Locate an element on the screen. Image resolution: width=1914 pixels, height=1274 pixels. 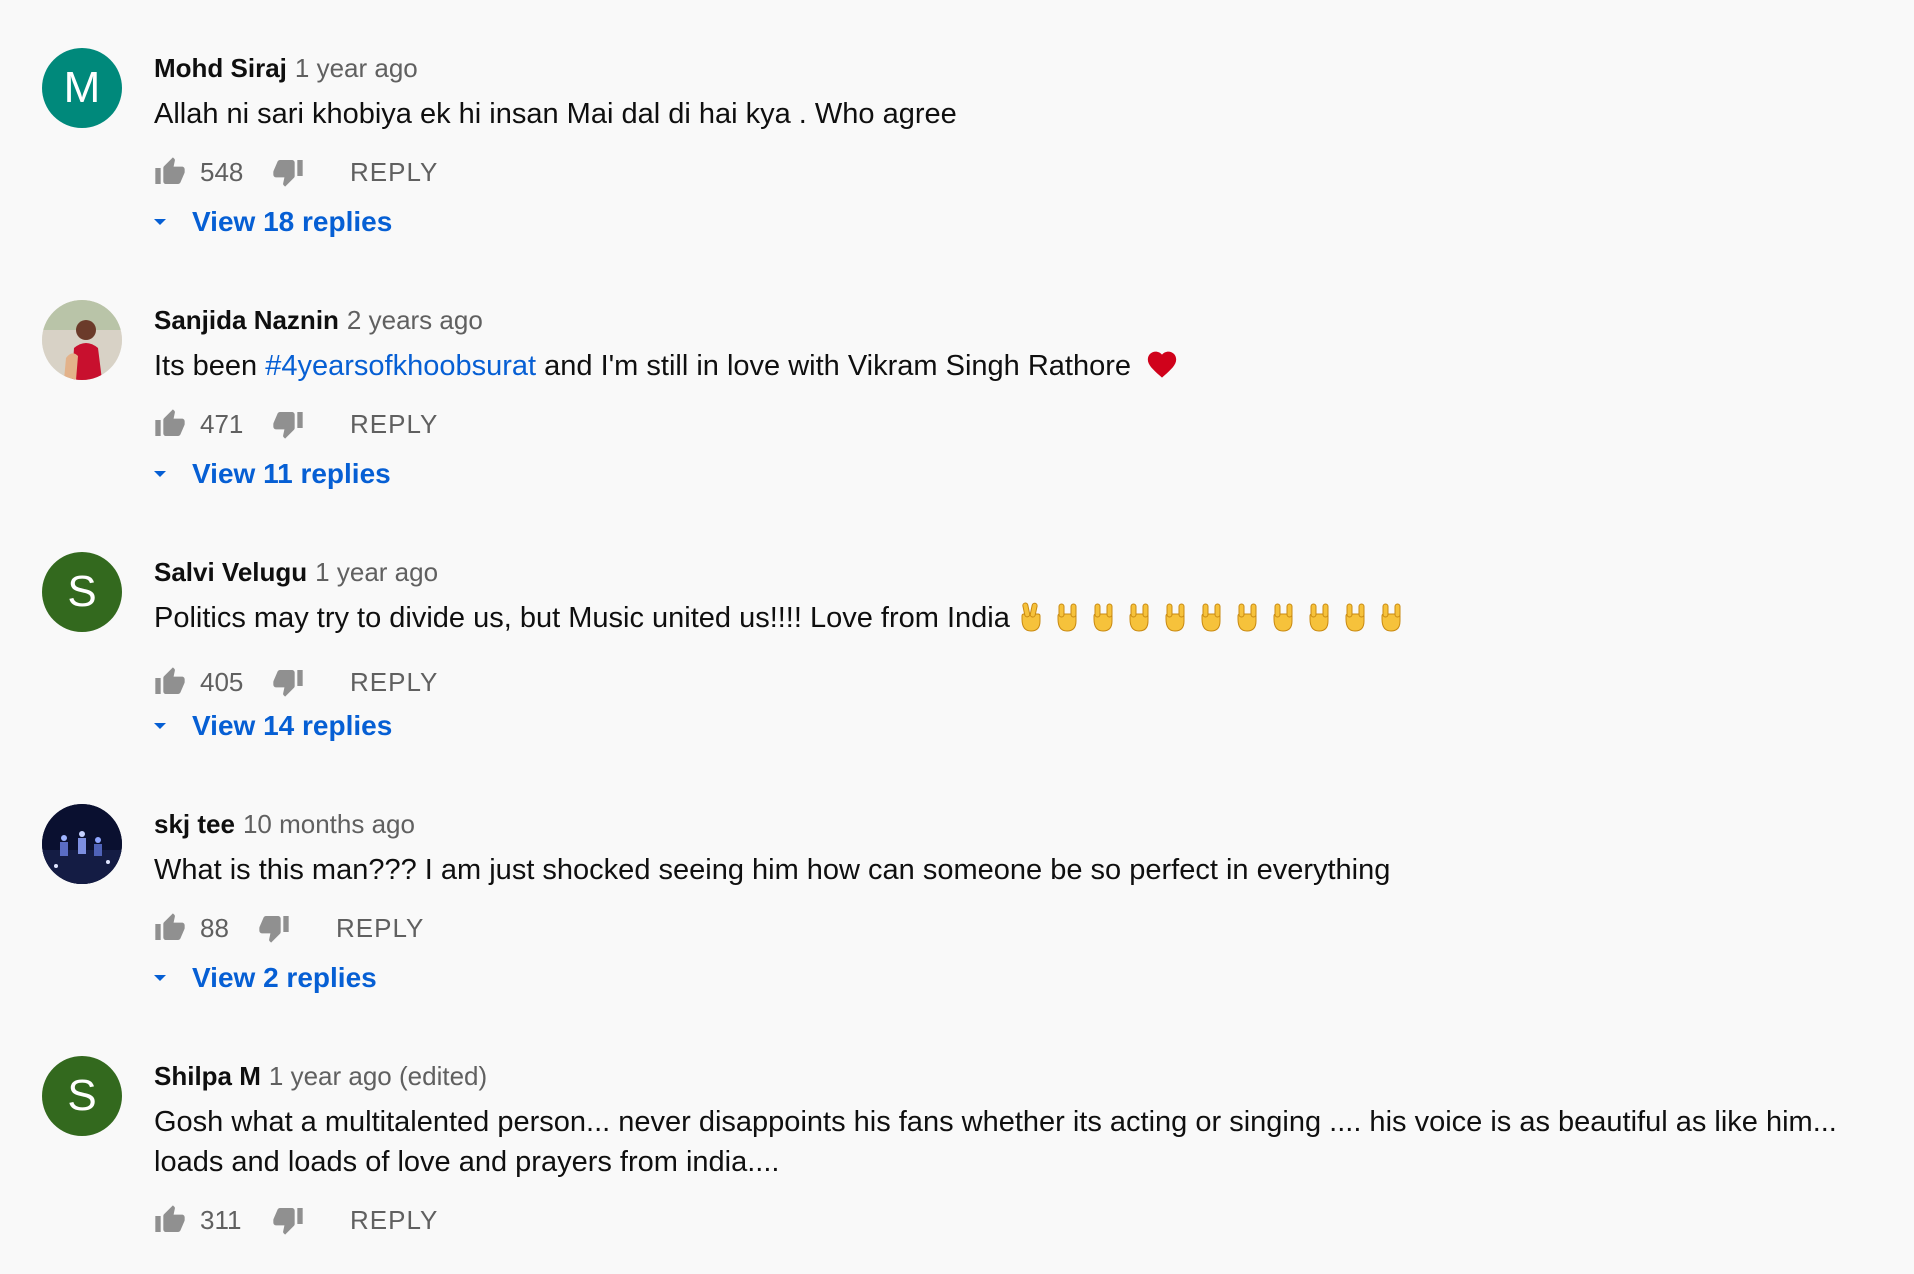
comment-time: 2 years ago is located at coordinates (415, 320).